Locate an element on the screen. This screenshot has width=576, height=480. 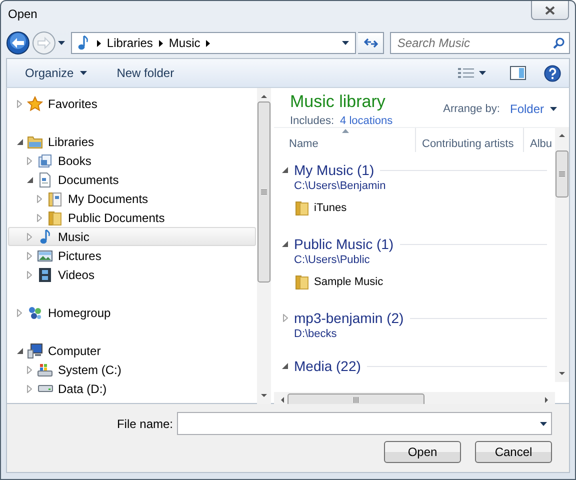
system-drive-icon is located at coordinates (45, 370).